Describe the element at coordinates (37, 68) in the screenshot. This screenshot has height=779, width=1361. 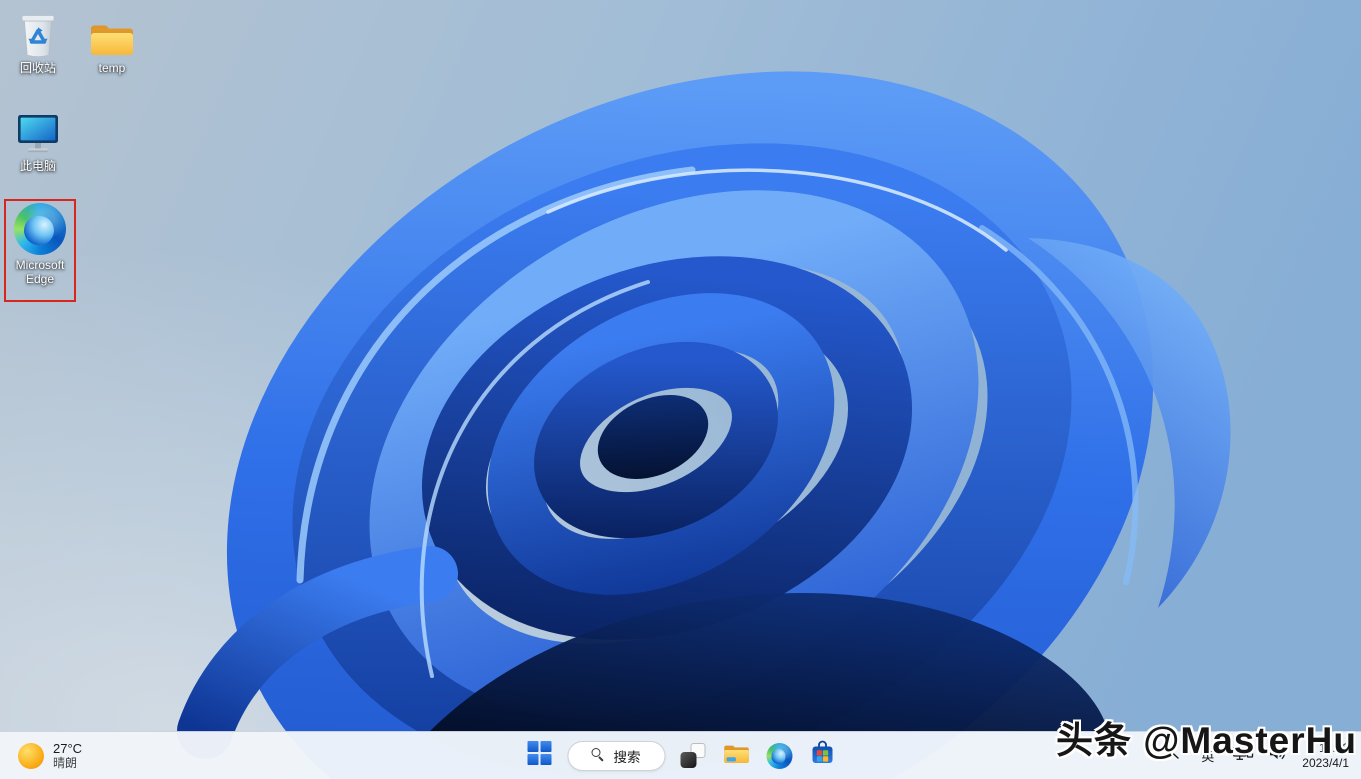
I see `desktop-icon-label: 回收站` at that location.